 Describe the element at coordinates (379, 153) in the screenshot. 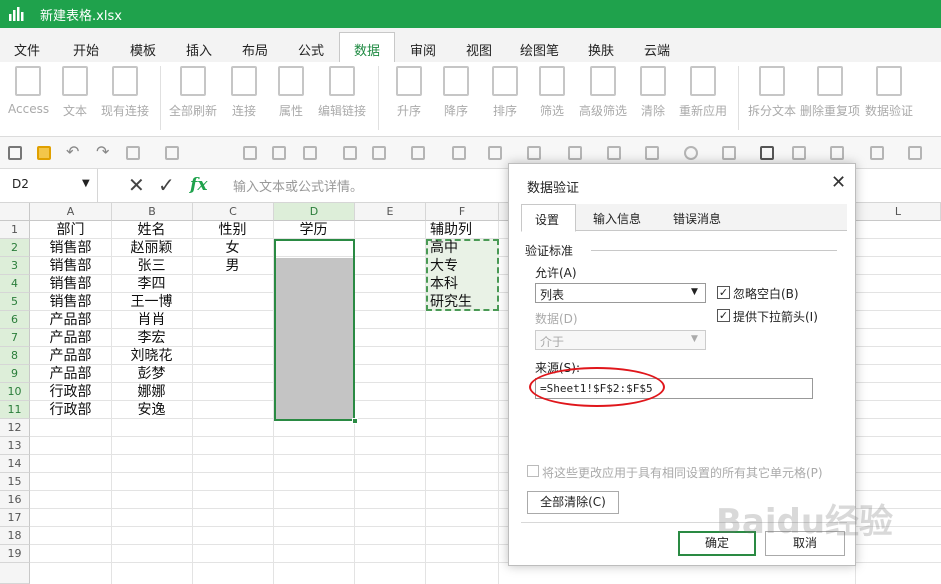

I see `chart-shape-icon` at that location.